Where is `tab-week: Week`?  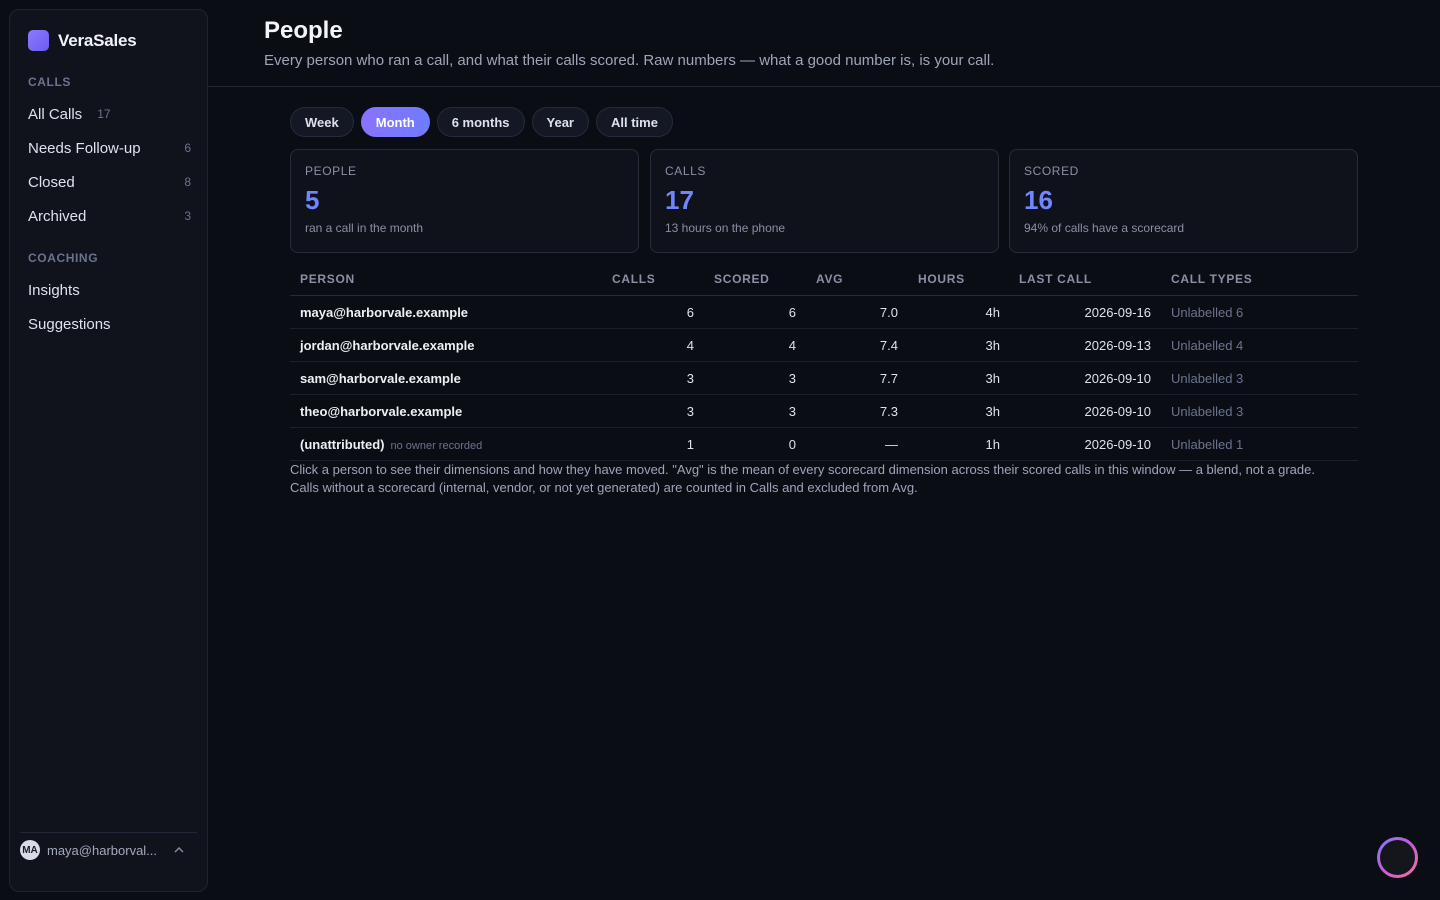 tab-week: Week is located at coordinates (322, 122).